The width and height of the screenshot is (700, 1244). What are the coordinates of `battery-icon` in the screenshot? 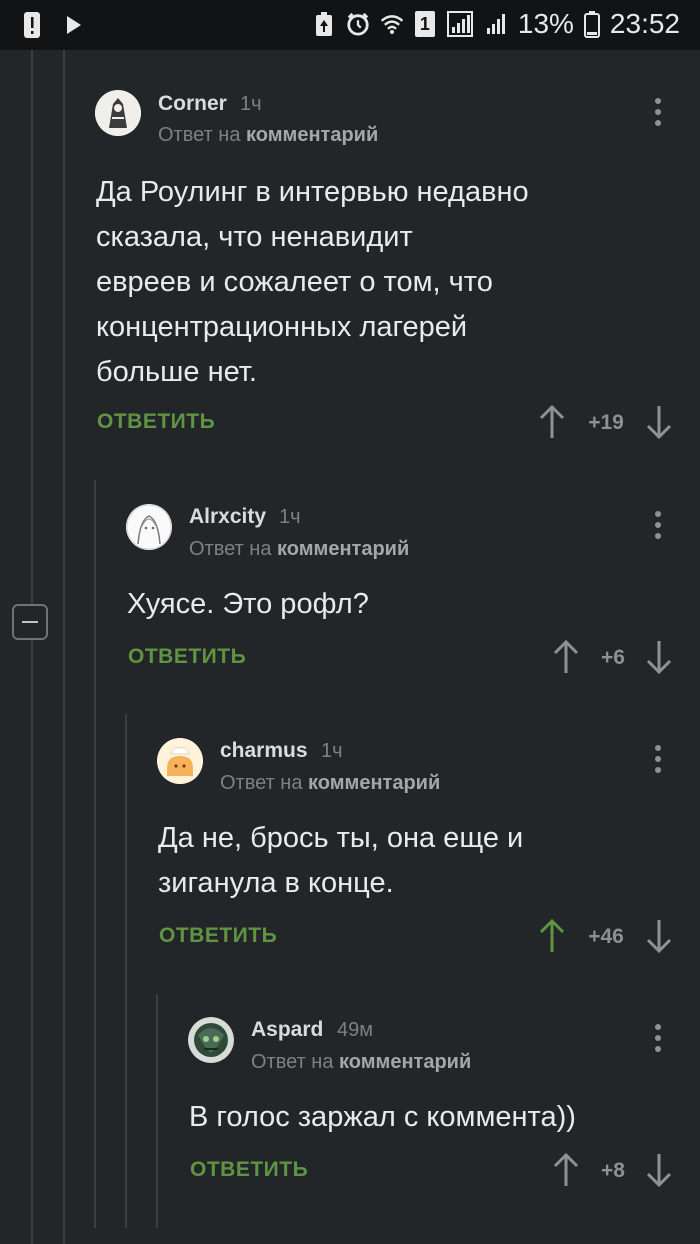 It's located at (591, 24).